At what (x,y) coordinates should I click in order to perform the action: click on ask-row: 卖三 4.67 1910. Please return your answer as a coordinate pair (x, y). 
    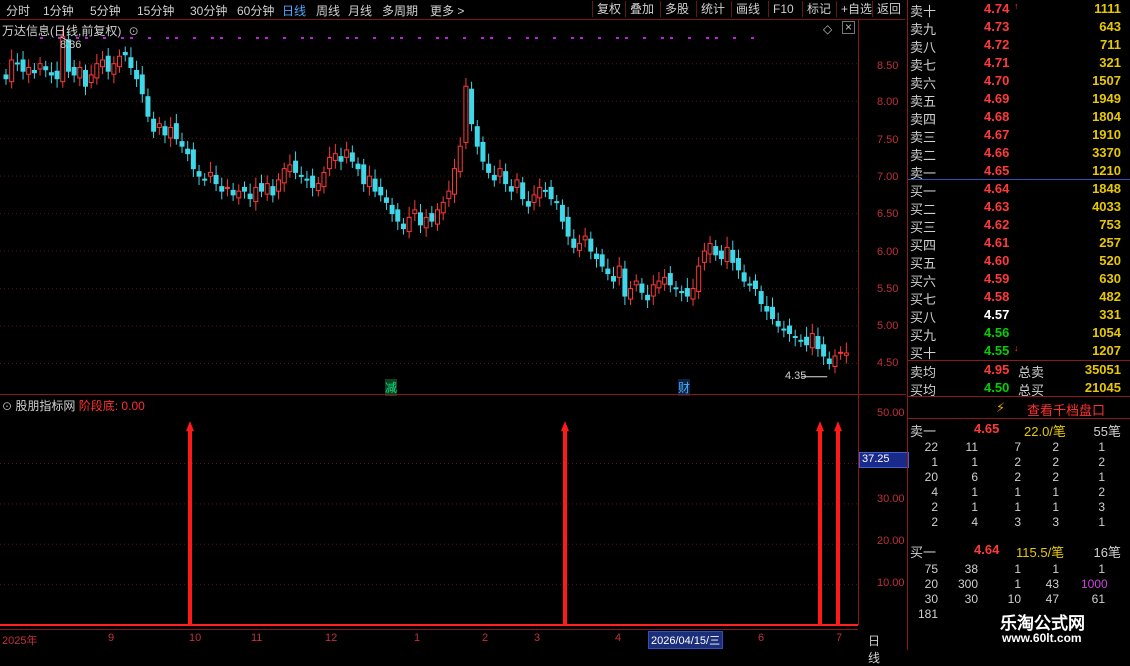
    Looking at the image, I should click on (1019, 136).